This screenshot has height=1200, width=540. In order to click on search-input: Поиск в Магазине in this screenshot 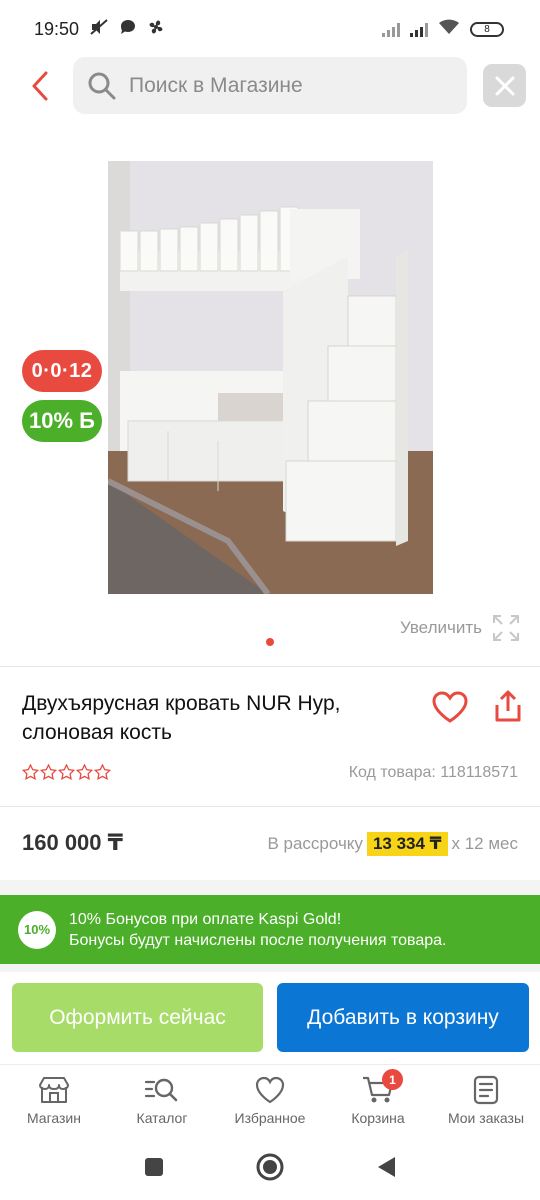, I will do `click(270, 85)`.